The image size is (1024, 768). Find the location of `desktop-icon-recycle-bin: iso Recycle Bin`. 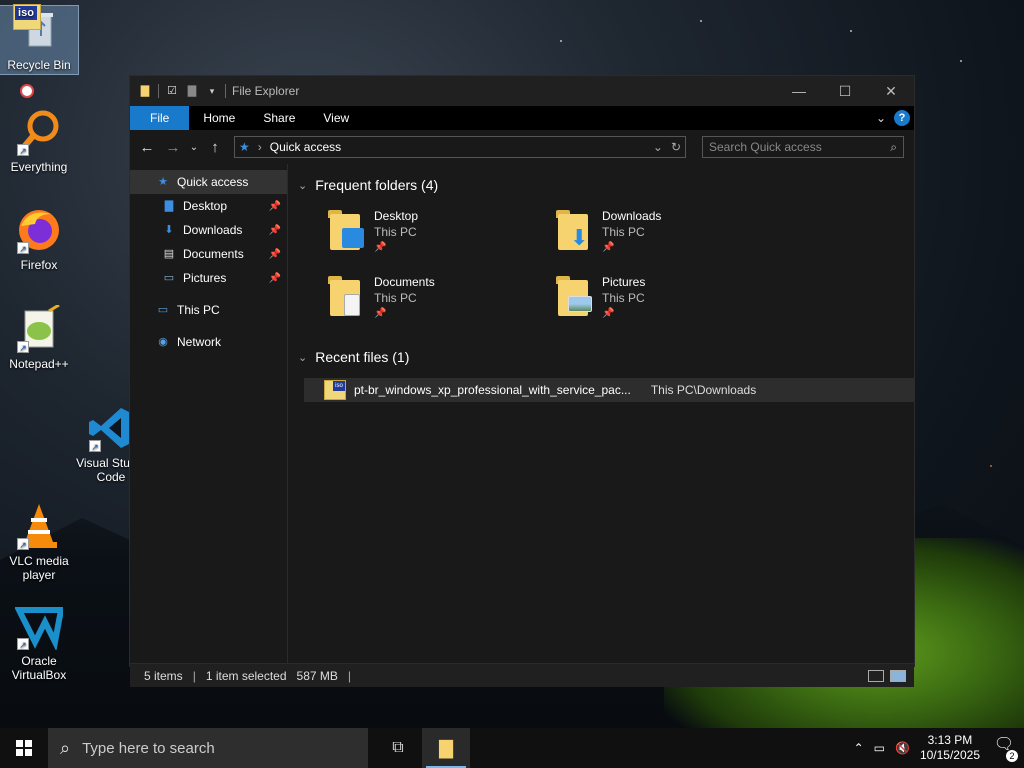

desktop-icon-recycle-bin: iso Recycle Bin is located at coordinates (39, 39).